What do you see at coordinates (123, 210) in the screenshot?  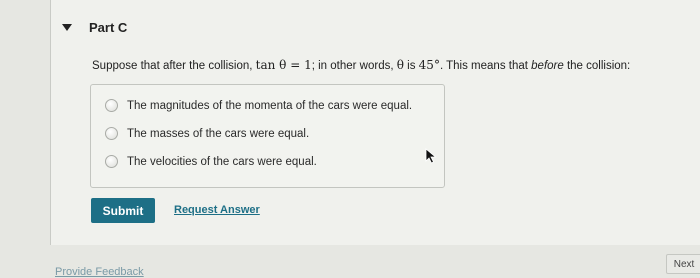 I see `submit-button: Submit` at bounding box center [123, 210].